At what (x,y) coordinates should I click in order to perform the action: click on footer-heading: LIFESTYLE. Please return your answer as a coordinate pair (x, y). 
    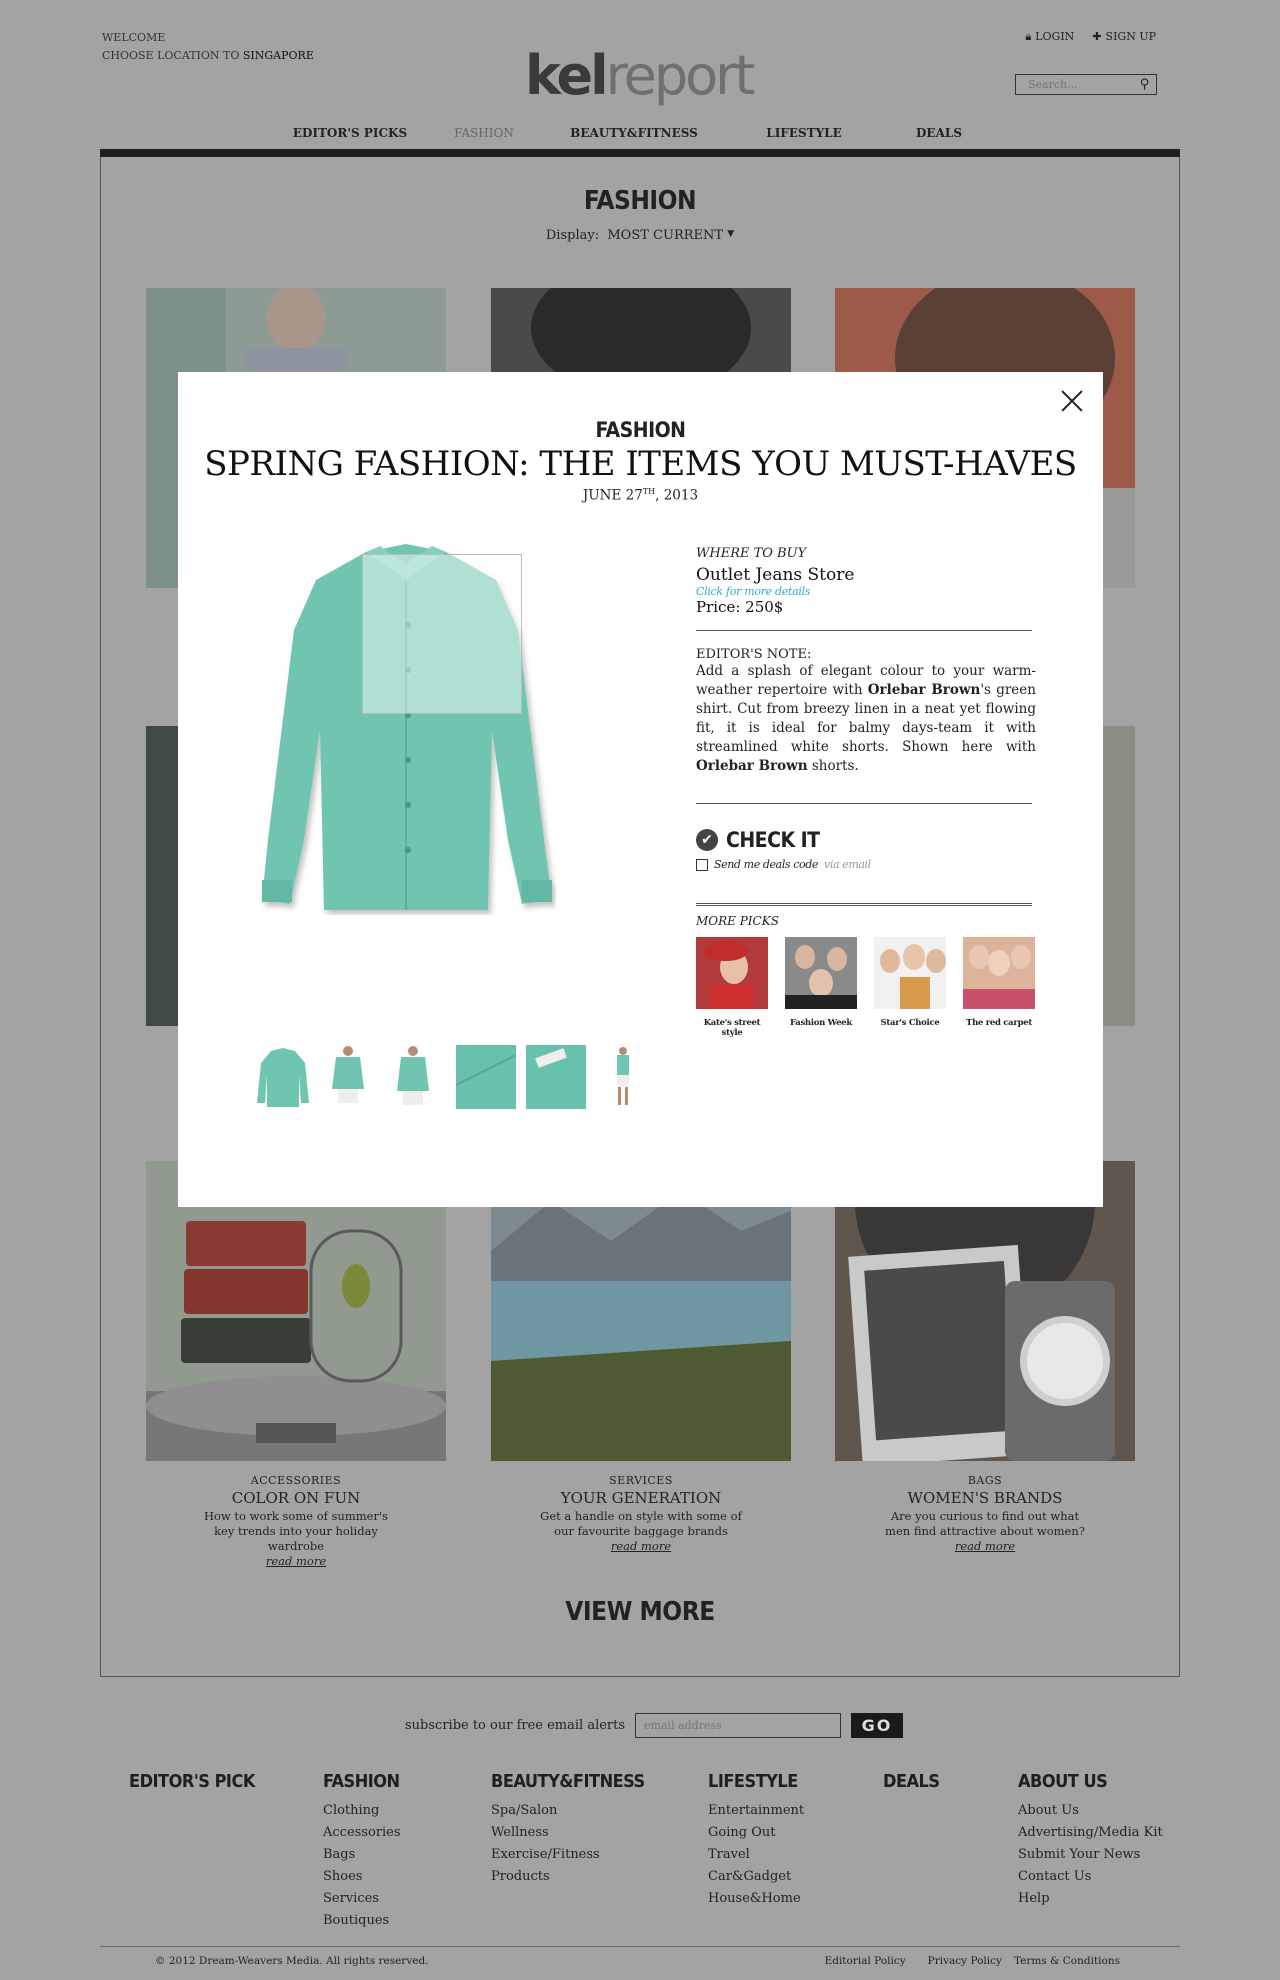
    Looking at the image, I should click on (756, 1781).